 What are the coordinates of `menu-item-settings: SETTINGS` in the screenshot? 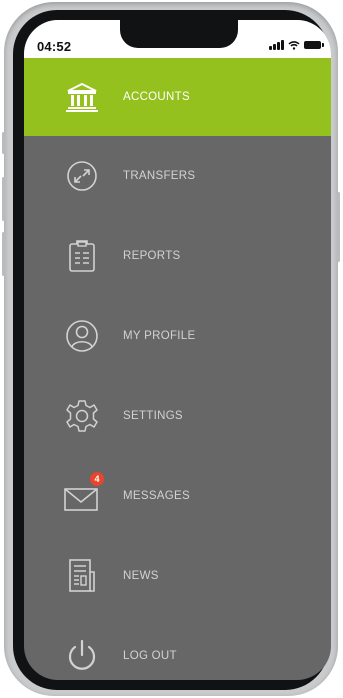 It's located at (177, 416).